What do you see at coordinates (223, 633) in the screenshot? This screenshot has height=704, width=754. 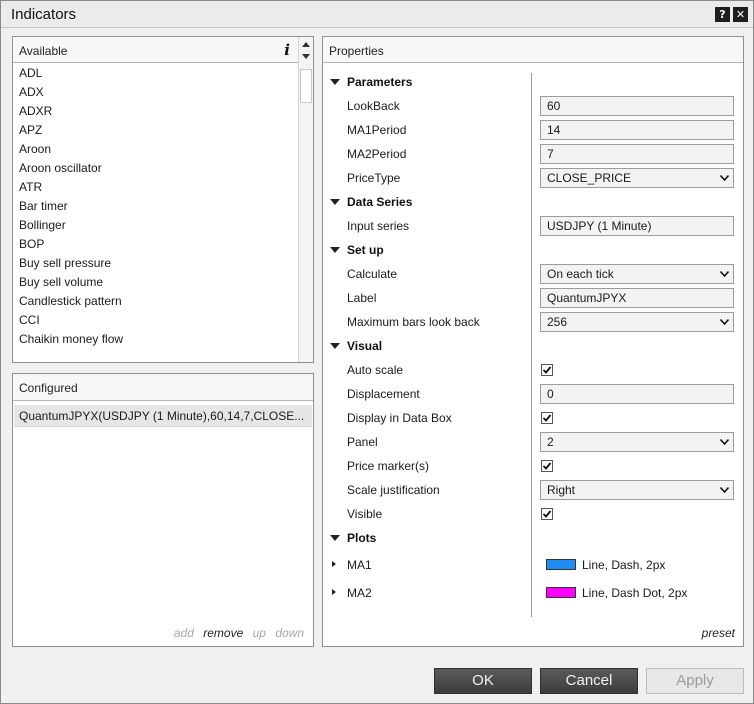 I see `remove-link: remove` at bounding box center [223, 633].